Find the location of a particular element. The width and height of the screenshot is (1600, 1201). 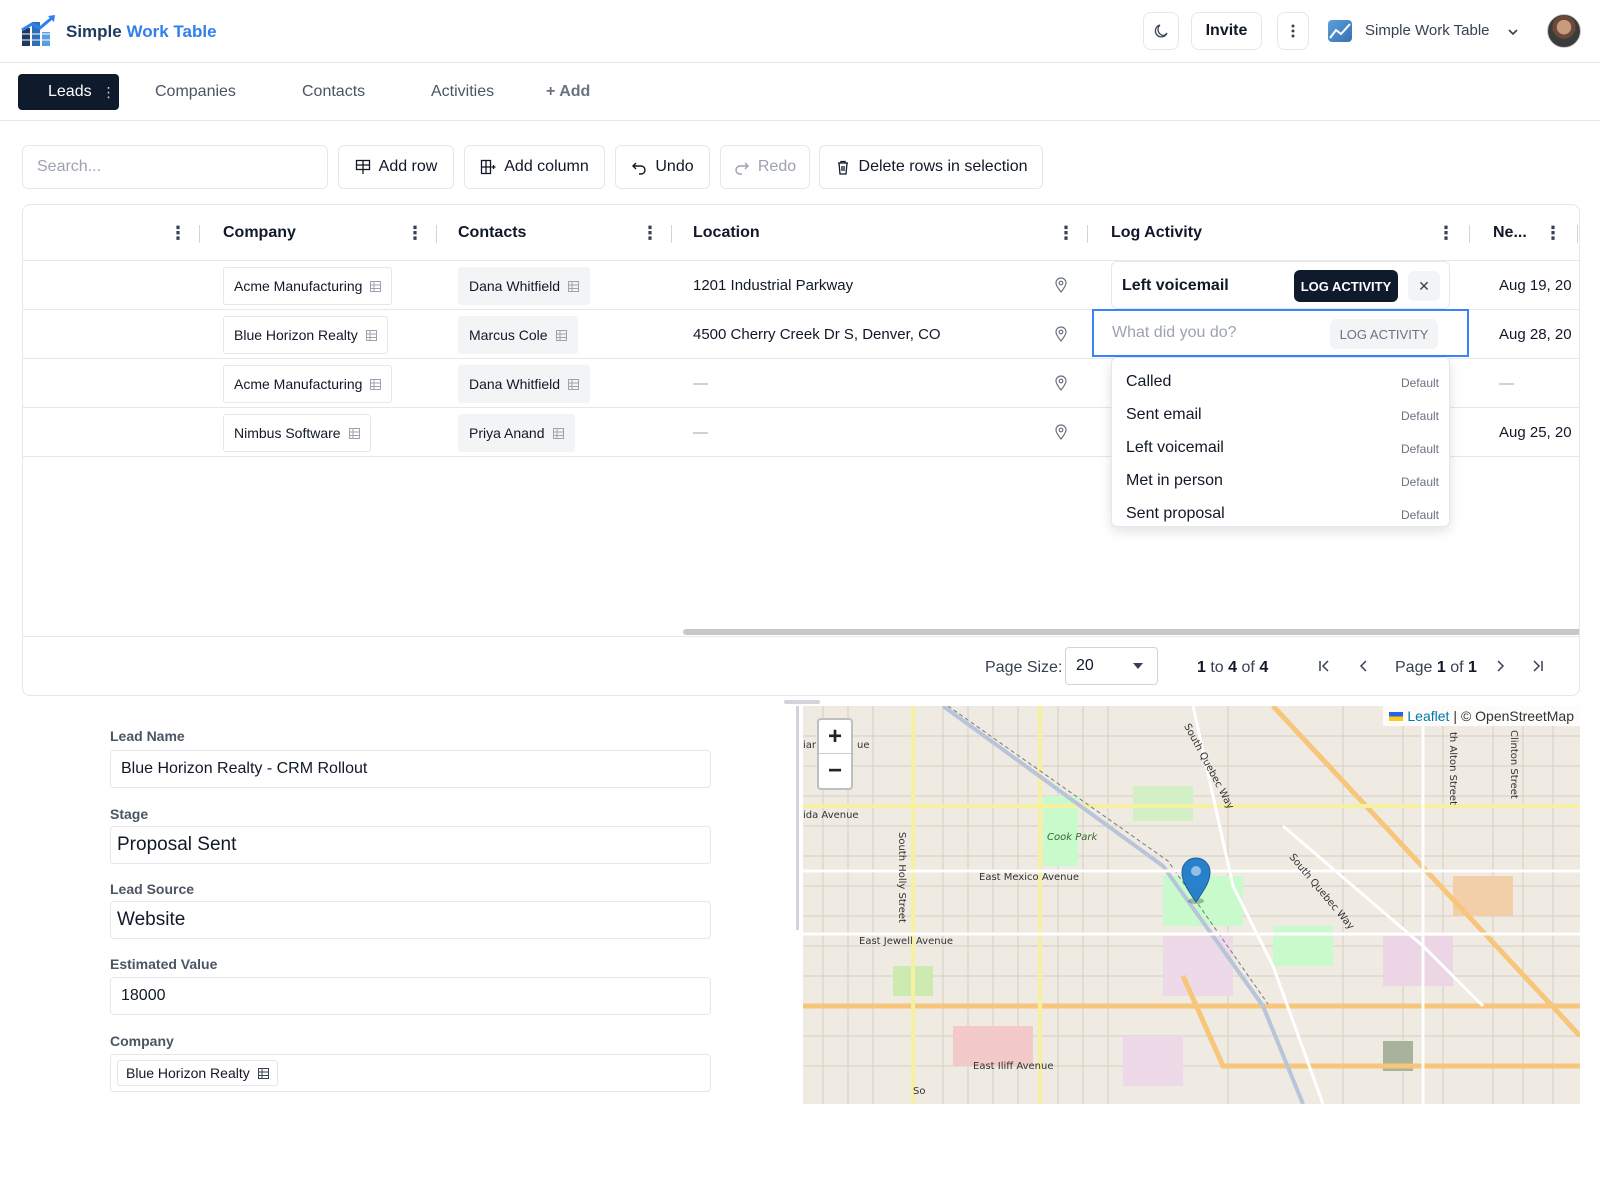

leaflet-link: Leaflet is located at coordinates (1428, 716).